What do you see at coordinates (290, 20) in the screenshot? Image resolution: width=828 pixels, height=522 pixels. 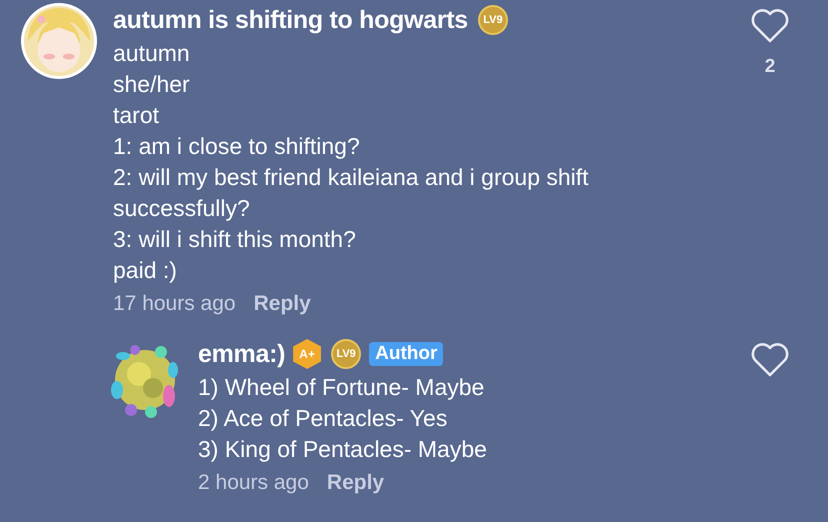 I see `author-name: autumn is shifting to hogwarts` at bounding box center [290, 20].